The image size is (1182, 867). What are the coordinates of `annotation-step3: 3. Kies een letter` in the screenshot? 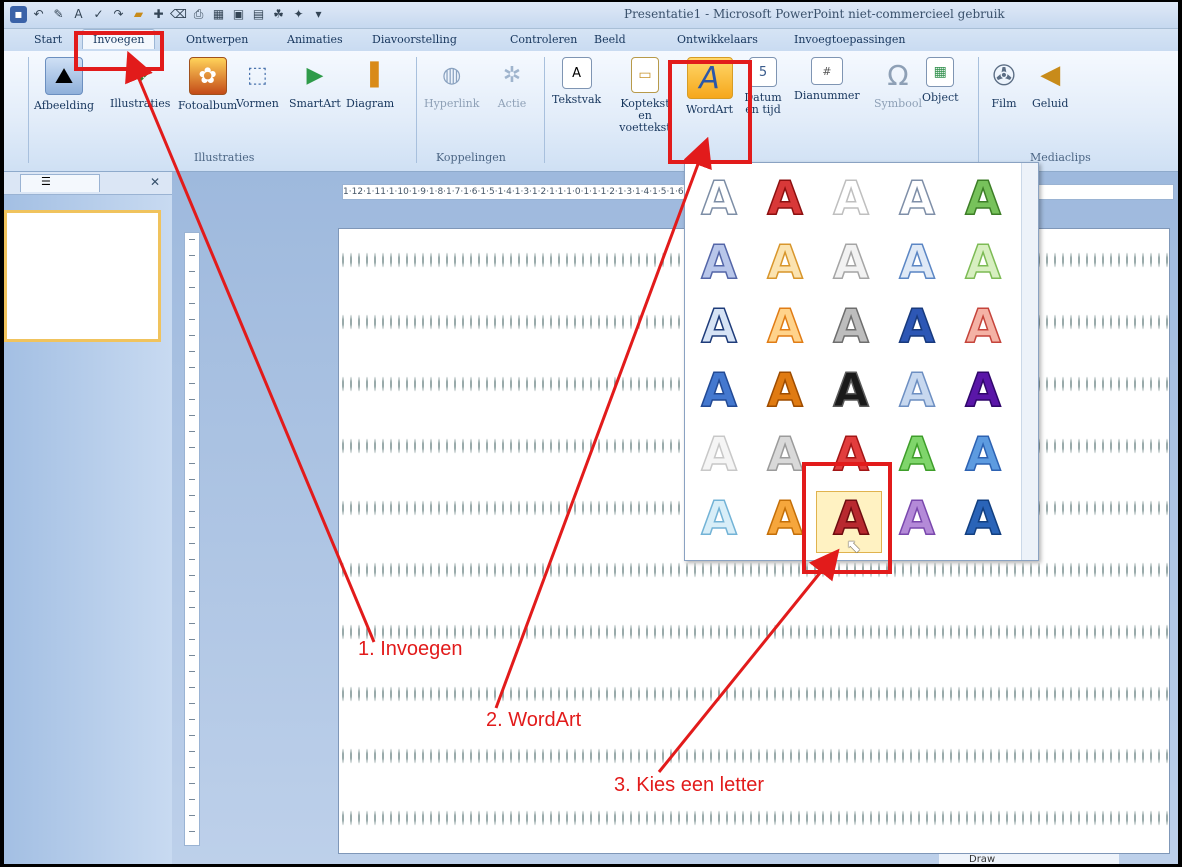 It's located at (689, 785).